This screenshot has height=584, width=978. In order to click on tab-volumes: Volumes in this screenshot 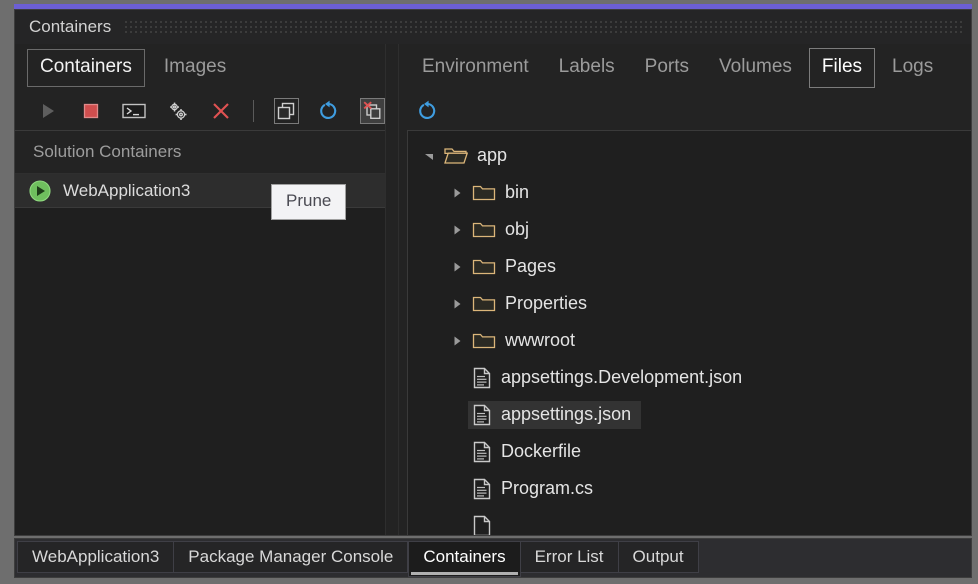, I will do `click(755, 68)`.